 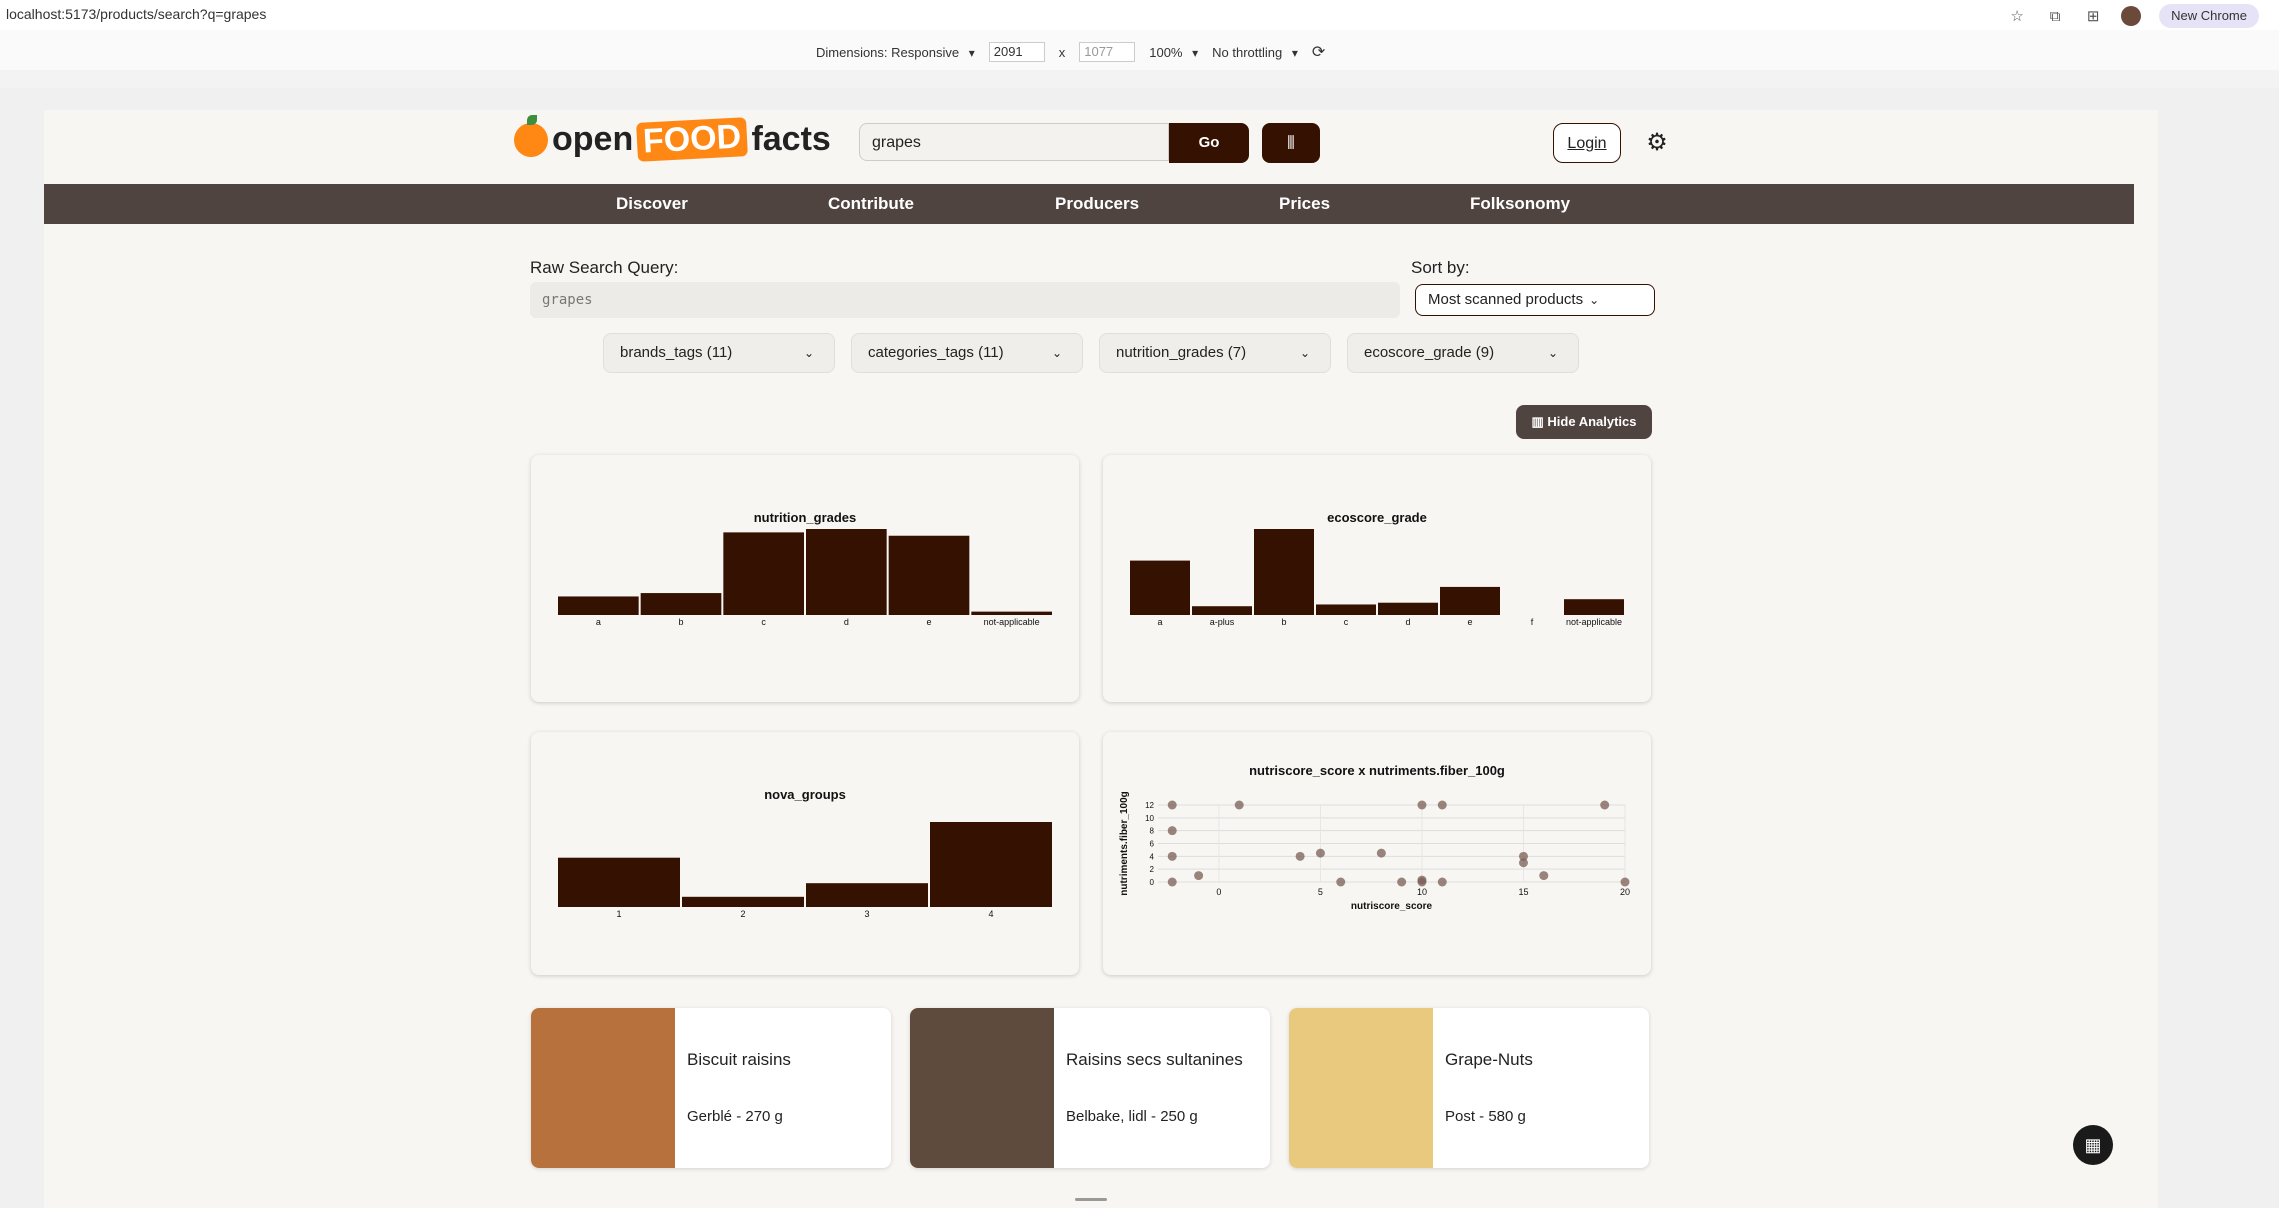 I want to click on product-card: Grape-Nuts Post - 580 g, so click(x=1469, y=1088).